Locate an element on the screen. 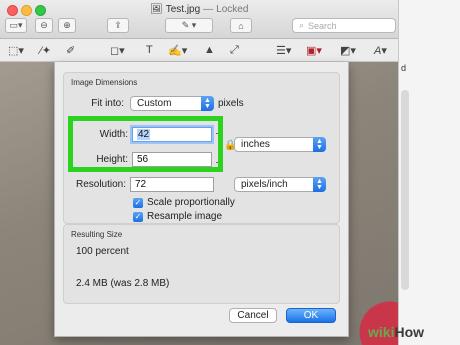 The image size is (460, 345). sign-tool: ✍▾ is located at coordinates (177, 50).